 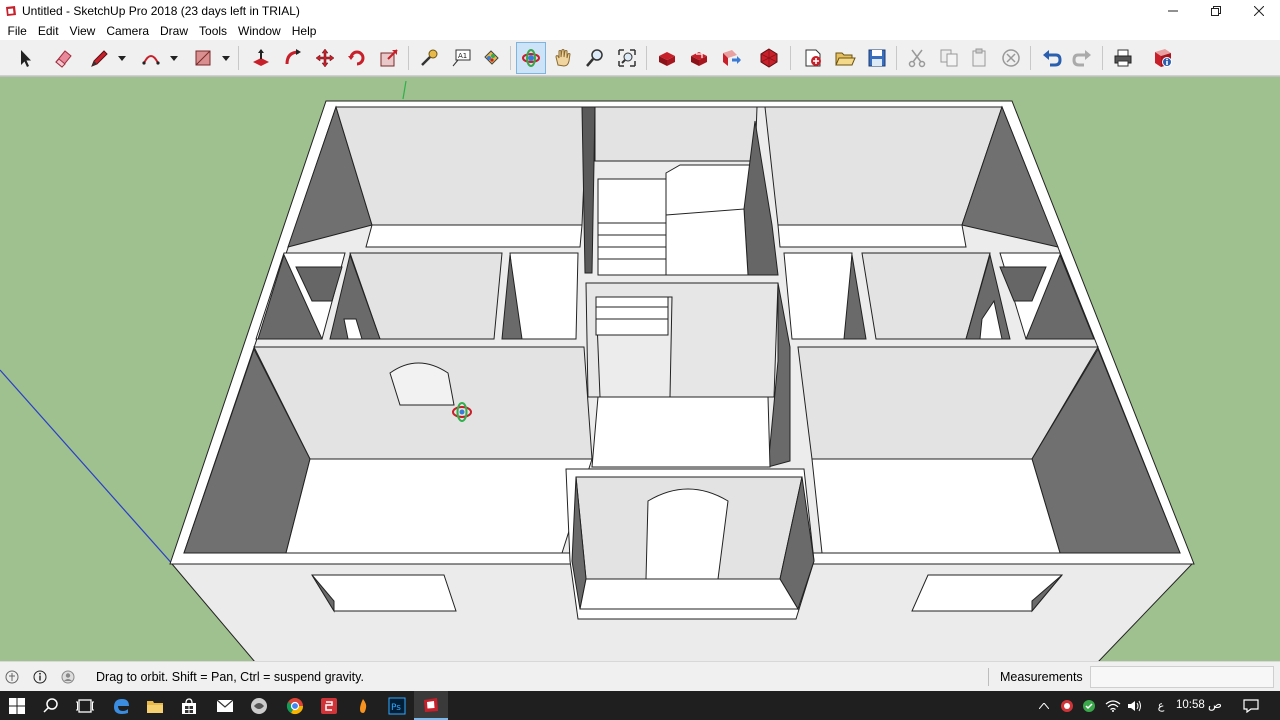 I want to click on scale-tool-button, so click(x=389, y=58).